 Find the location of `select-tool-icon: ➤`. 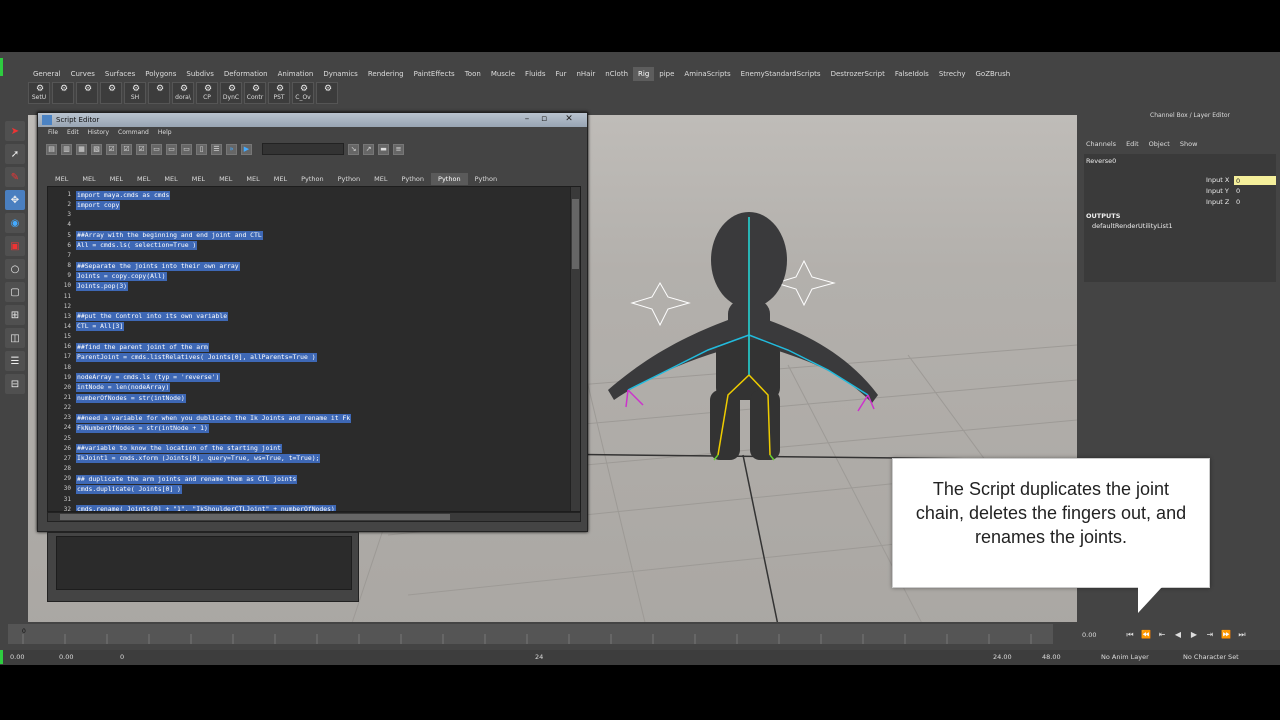

select-tool-icon: ➤ is located at coordinates (15, 131).